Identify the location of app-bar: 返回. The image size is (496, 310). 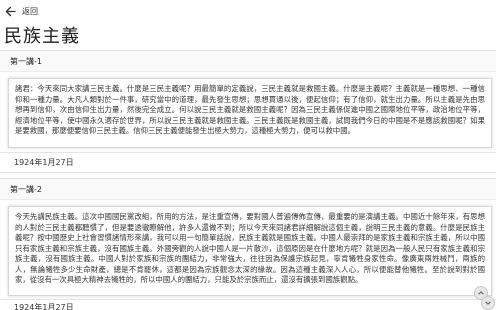
(248, 11).